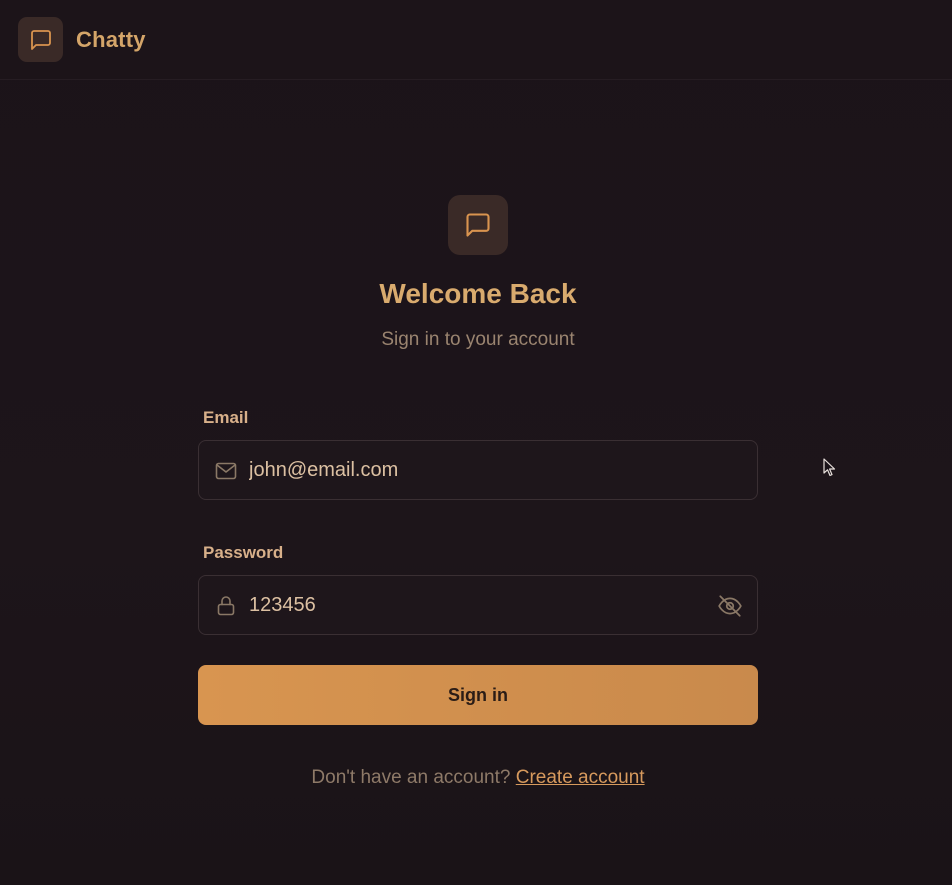  What do you see at coordinates (226, 471) in the screenshot?
I see `mail-icon` at bounding box center [226, 471].